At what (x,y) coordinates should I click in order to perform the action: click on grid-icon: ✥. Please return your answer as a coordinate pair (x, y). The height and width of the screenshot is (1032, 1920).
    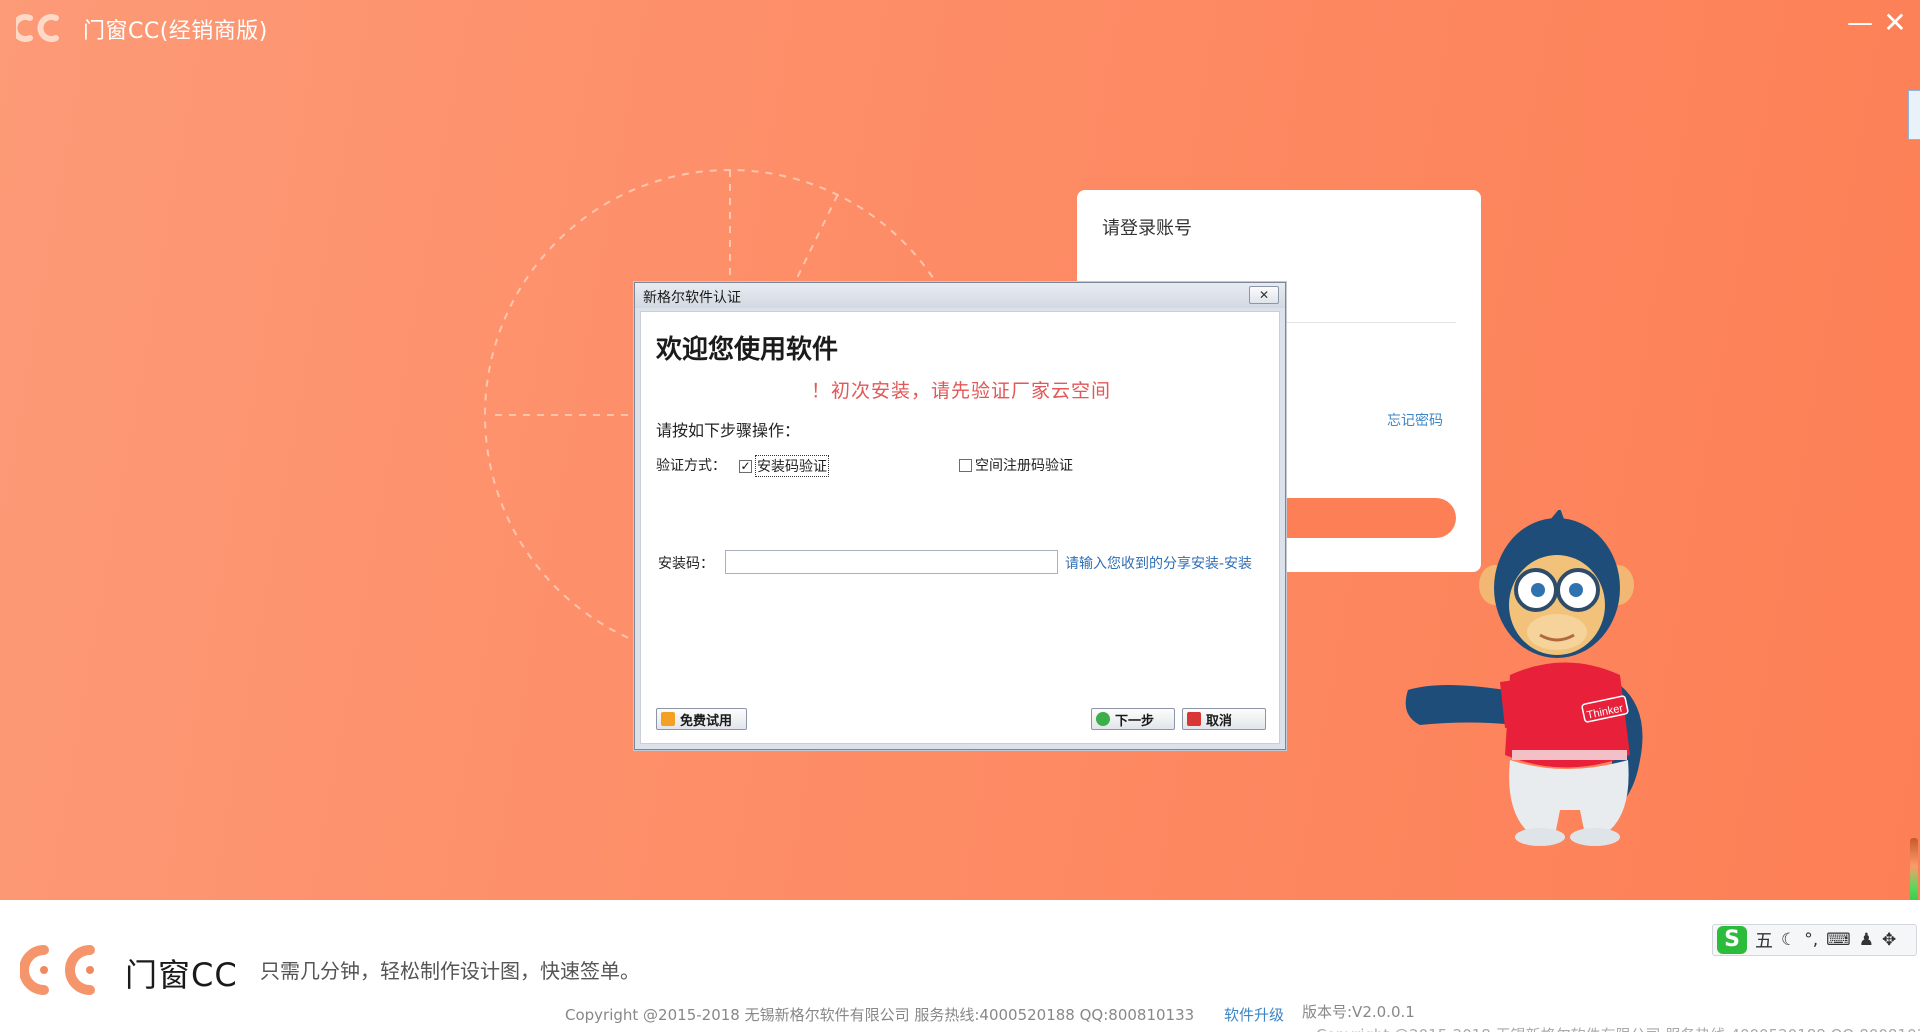
    Looking at the image, I should click on (1889, 940).